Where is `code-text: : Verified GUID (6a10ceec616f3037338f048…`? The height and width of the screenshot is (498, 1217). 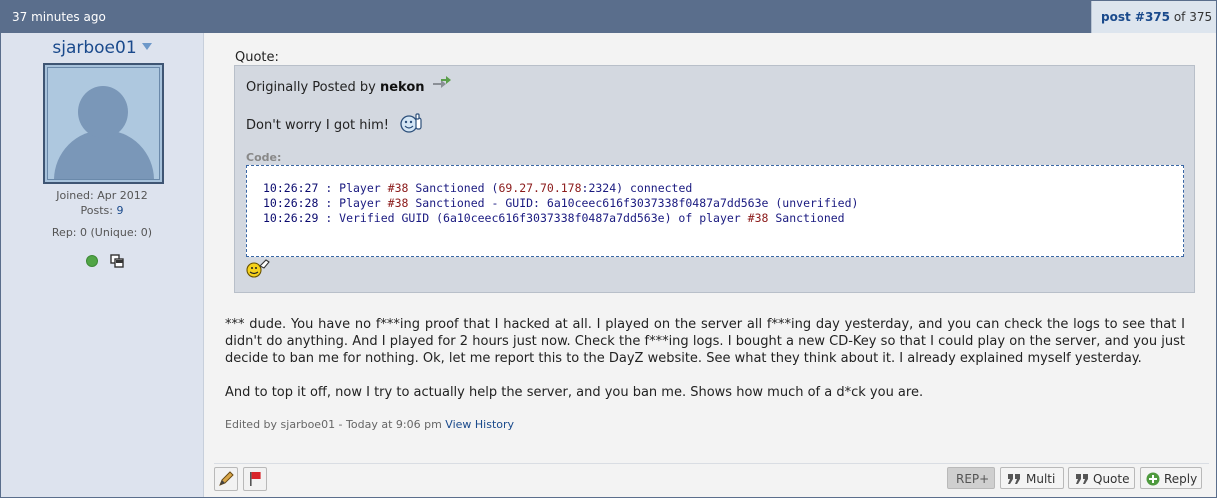 code-text: : Verified GUID (6a10ceec616f3037338f048… is located at coordinates (533, 218).